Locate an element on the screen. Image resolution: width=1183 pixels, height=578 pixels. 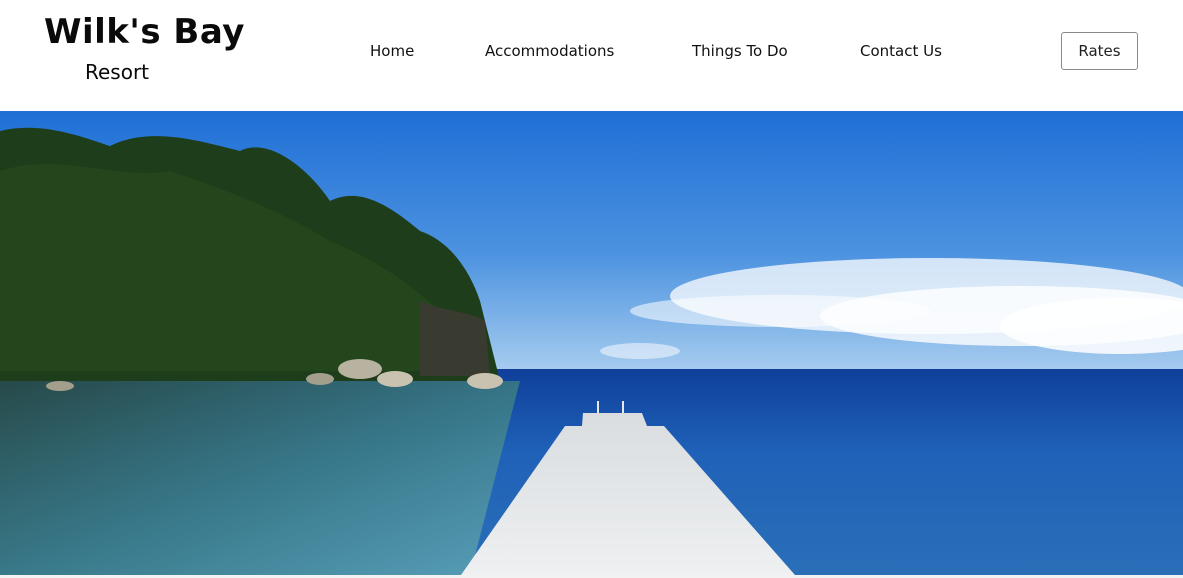
nav-accommodations: Accommodations is located at coordinates (549, 51).